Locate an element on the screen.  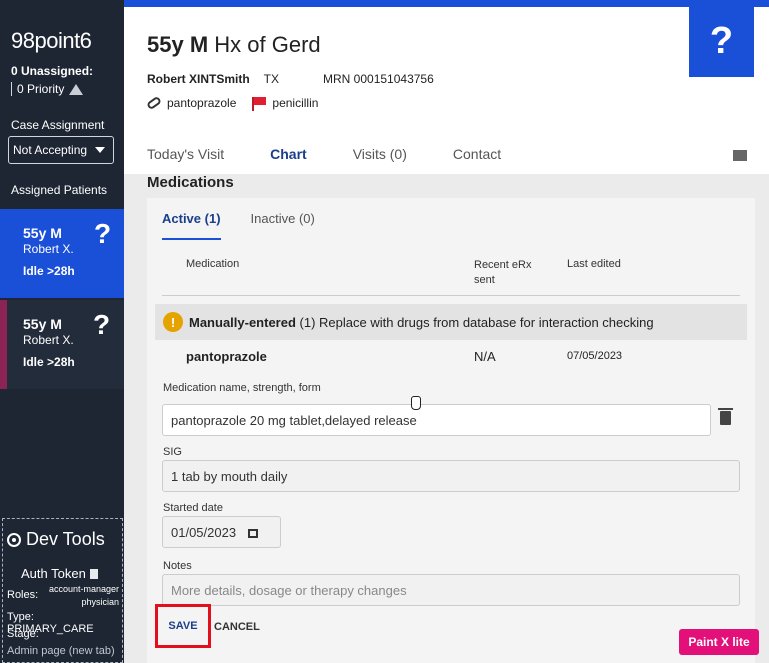
case-assignment-select: Not Accepting is located at coordinates (61, 150).